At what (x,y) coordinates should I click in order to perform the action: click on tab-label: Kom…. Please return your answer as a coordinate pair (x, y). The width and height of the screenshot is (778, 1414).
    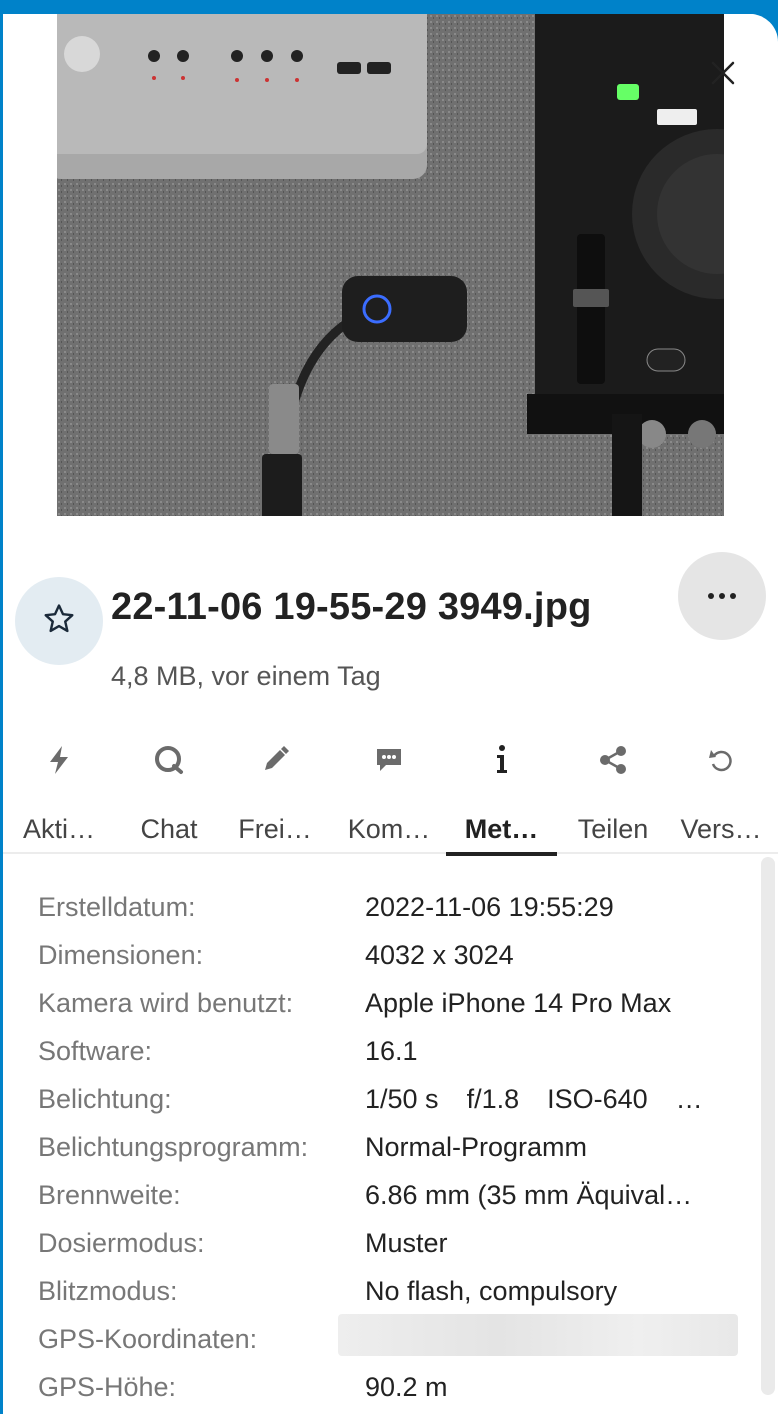
    Looking at the image, I should click on (389, 829).